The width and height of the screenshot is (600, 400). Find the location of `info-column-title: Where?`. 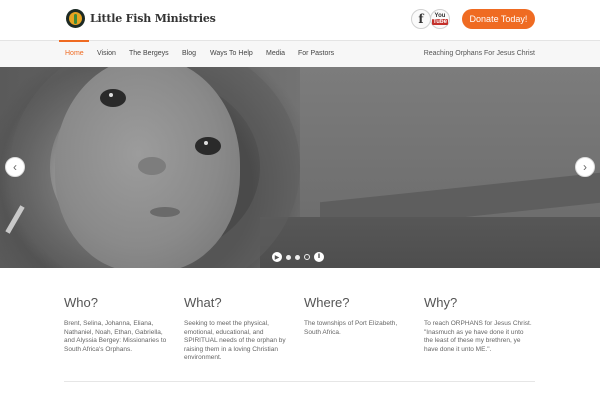

info-column-title: Where? is located at coordinates (327, 302).